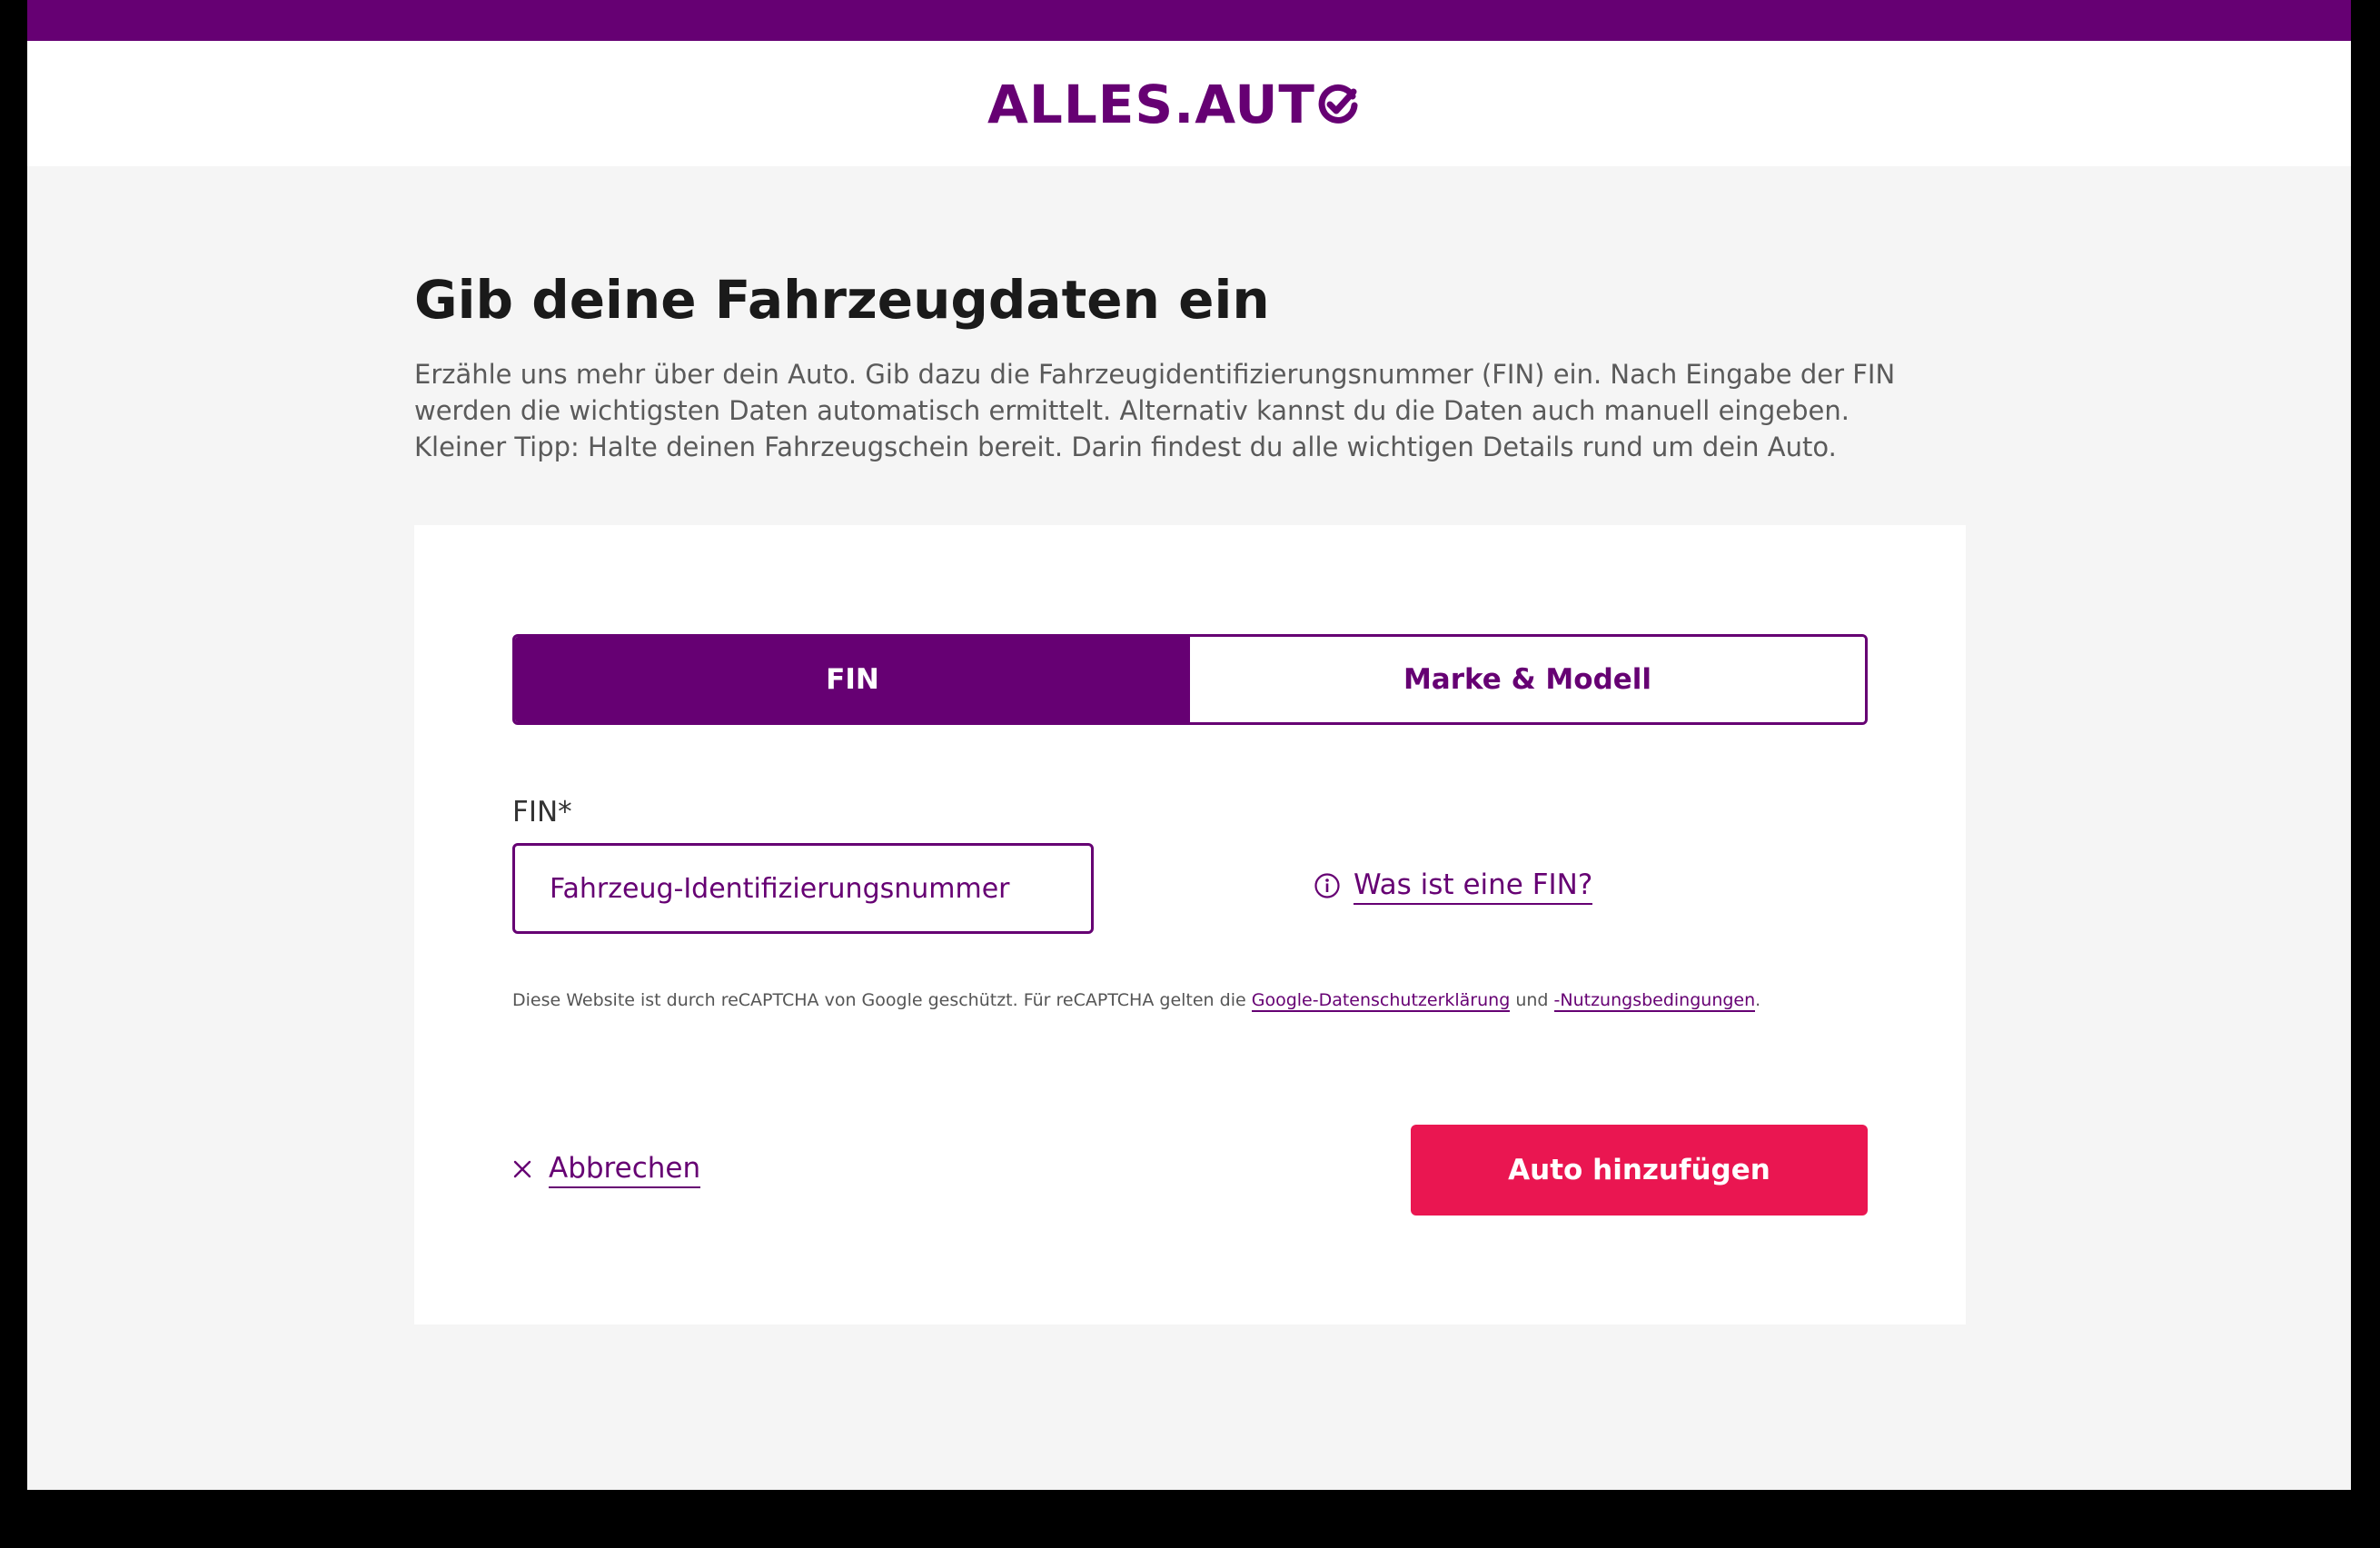  I want to click on top-accent-bar, so click(1189, 20).